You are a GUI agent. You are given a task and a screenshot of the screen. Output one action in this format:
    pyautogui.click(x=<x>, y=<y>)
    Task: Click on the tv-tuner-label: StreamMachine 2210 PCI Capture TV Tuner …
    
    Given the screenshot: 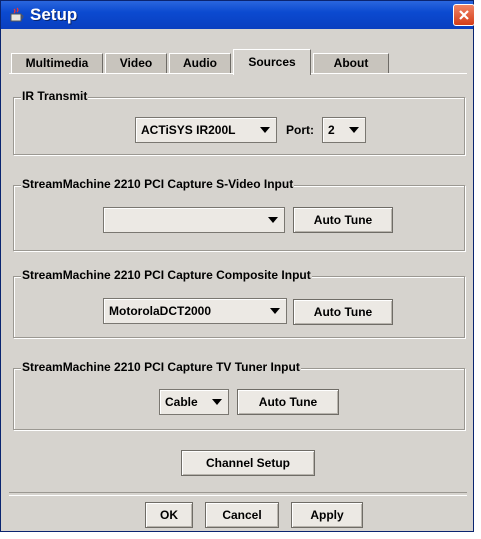 What is the action you would take?
    pyautogui.click(x=161, y=367)
    